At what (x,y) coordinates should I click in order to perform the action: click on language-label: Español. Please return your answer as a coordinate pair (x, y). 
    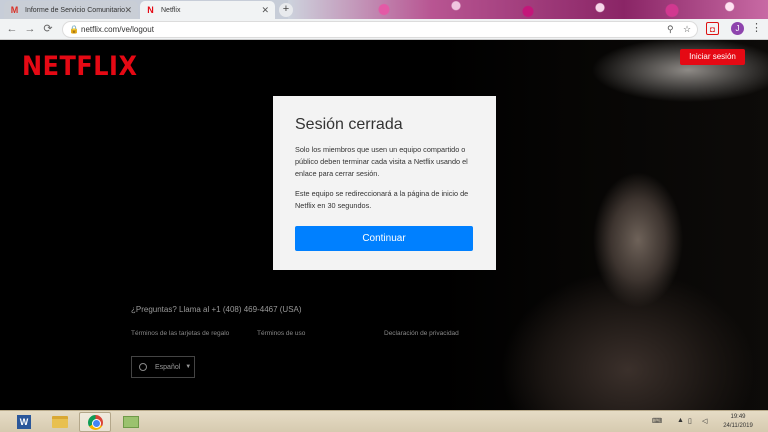
    Looking at the image, I should click on (168, 367).